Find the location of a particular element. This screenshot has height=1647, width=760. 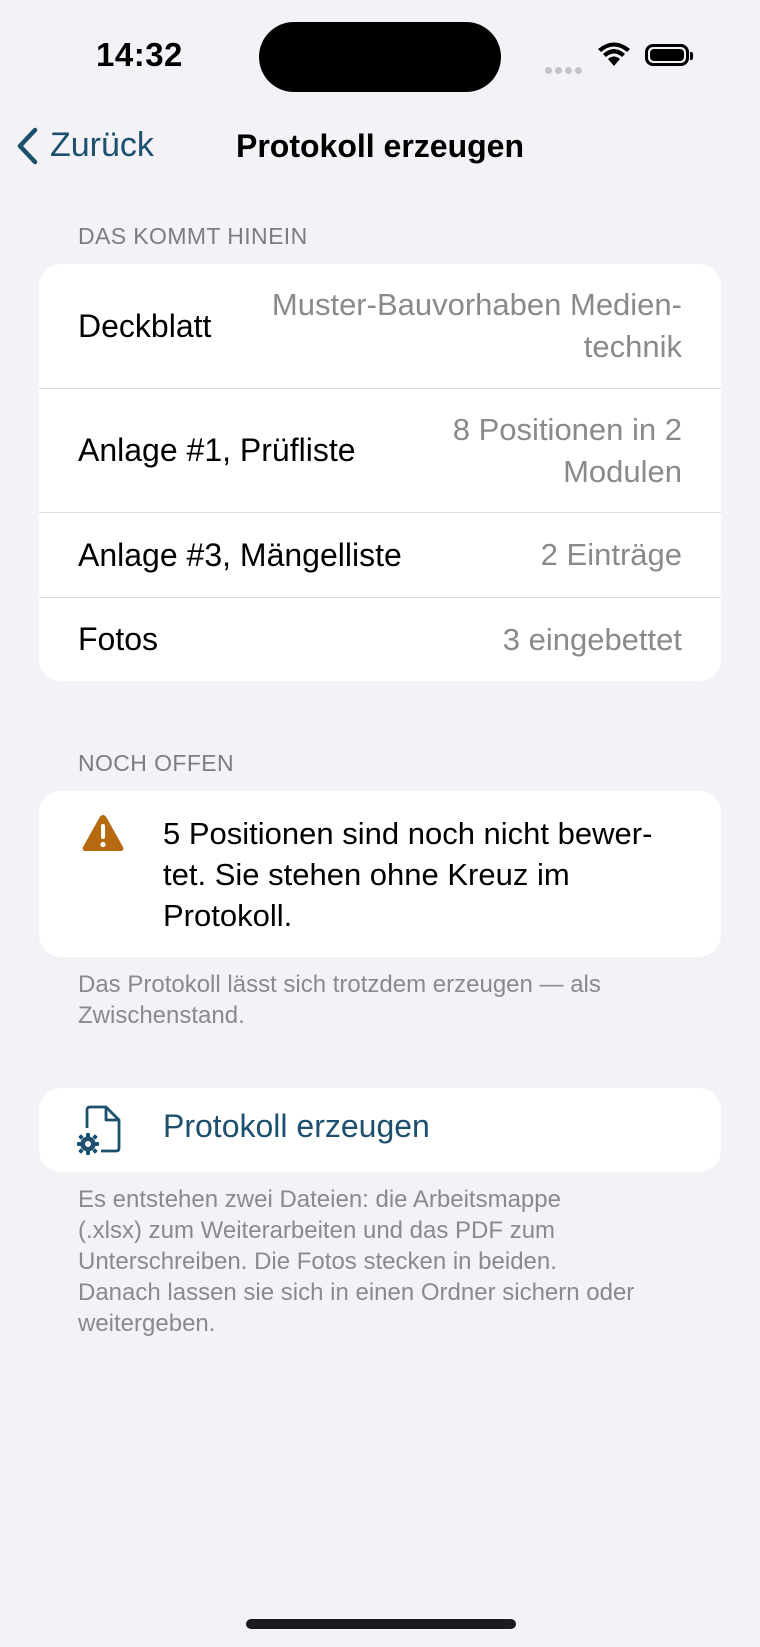

row-label: Deckblatt is located at coordinates (145, 325).